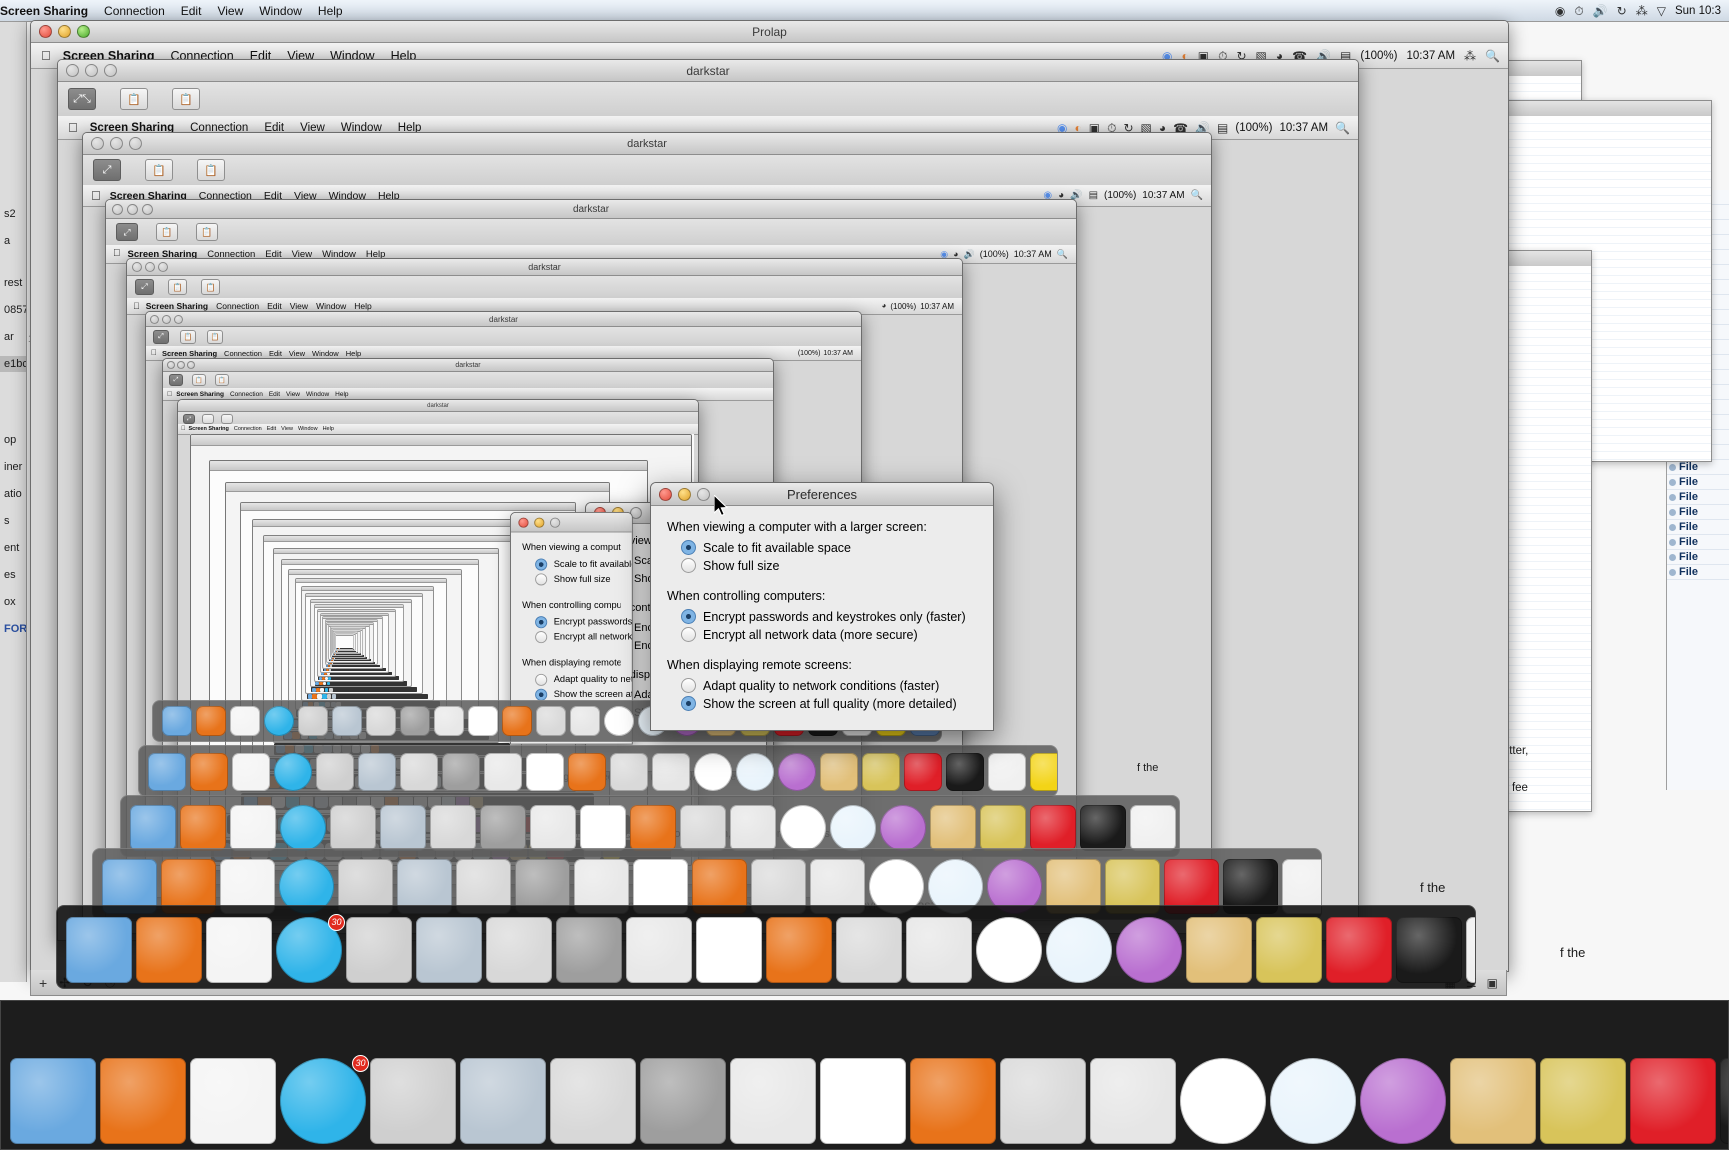  I want to click on host-menu-help: Help, so click(330, 11).